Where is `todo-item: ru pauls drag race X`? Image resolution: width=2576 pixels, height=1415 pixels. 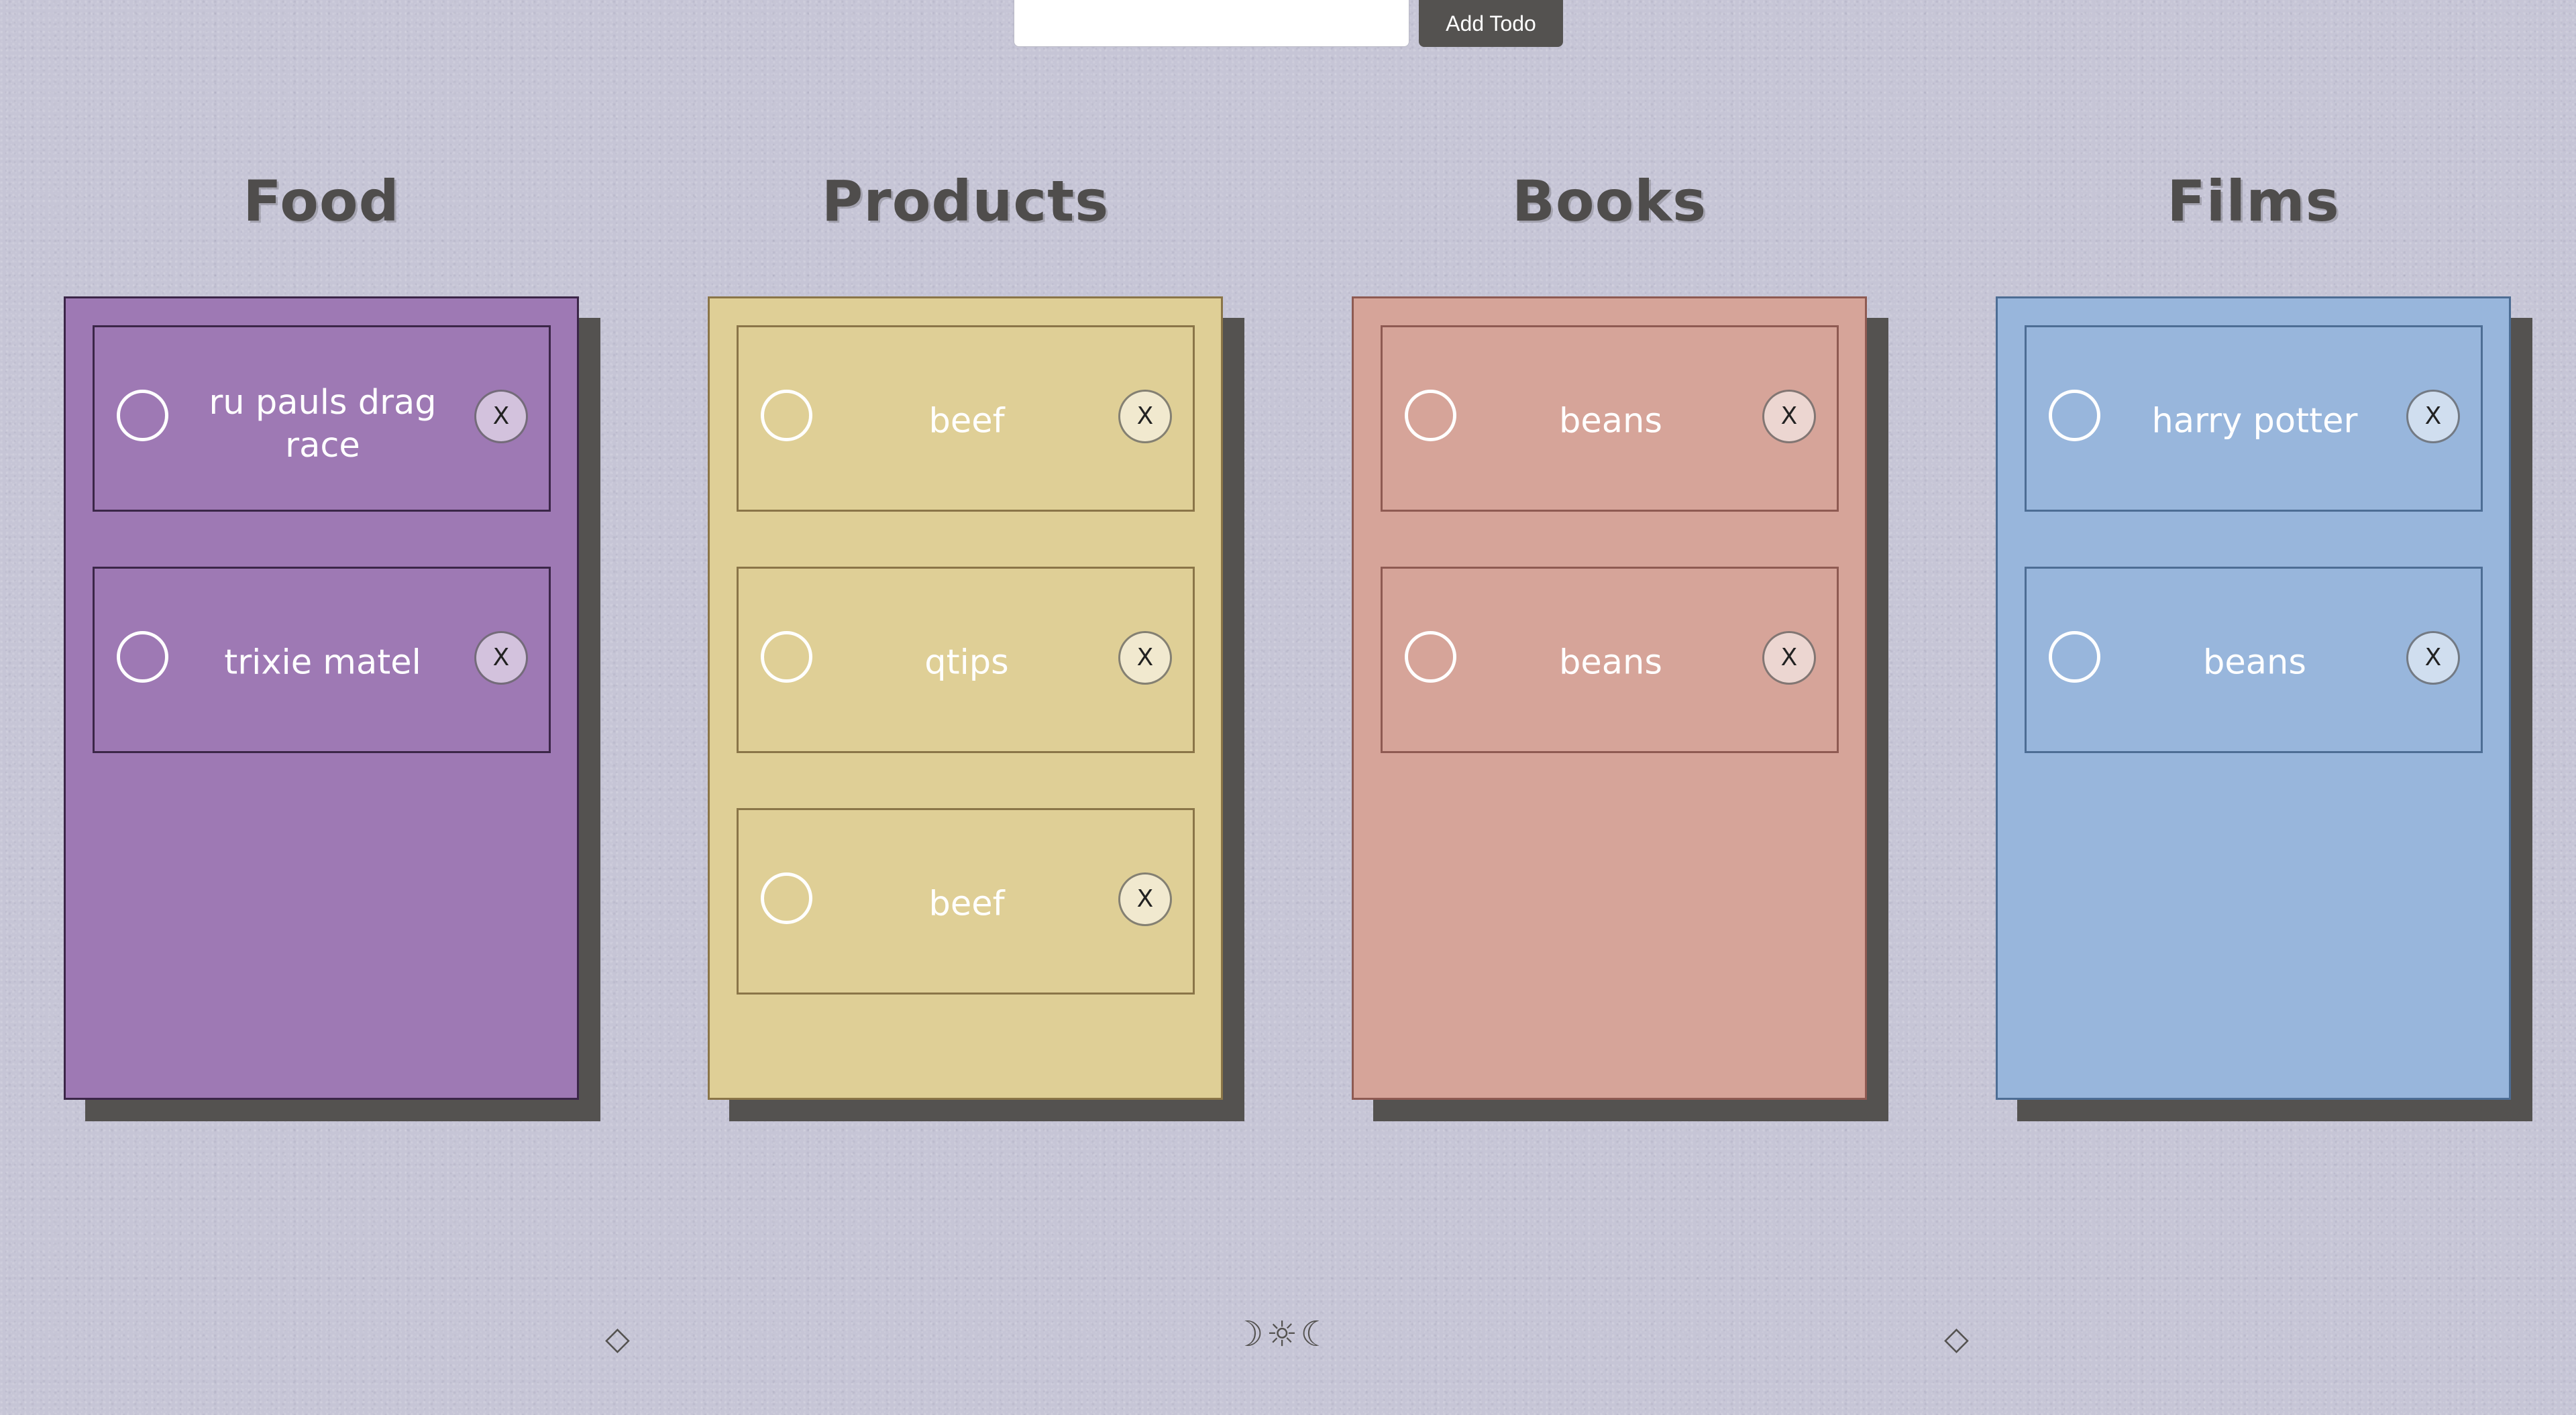 todo-item: ru pauls drag race X is located at coordinates (322, 418).